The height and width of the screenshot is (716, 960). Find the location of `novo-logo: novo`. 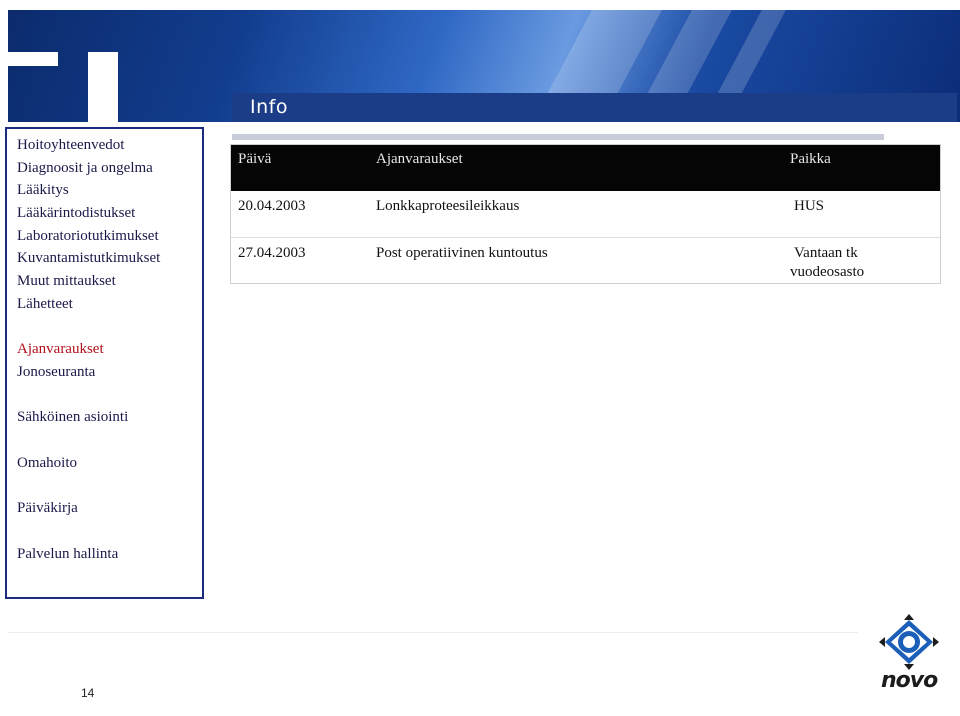

novo-logo: novo is located at coordinates (909, 664).